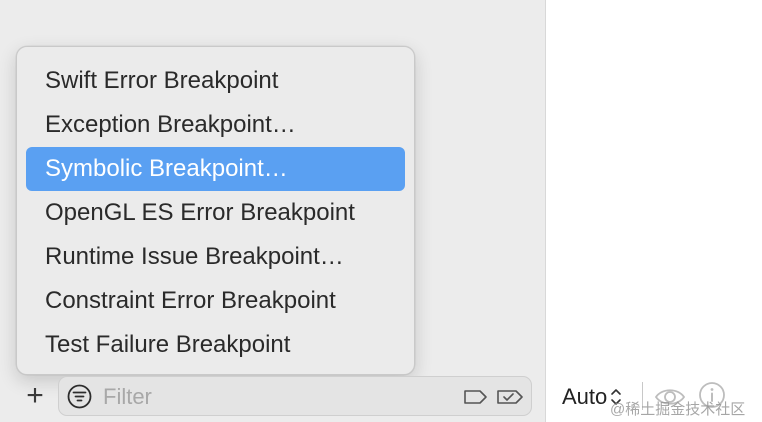  I want to click on menu-item-swift-error-breakpoint: Swift Error Breakpoint, so click(215, 81).